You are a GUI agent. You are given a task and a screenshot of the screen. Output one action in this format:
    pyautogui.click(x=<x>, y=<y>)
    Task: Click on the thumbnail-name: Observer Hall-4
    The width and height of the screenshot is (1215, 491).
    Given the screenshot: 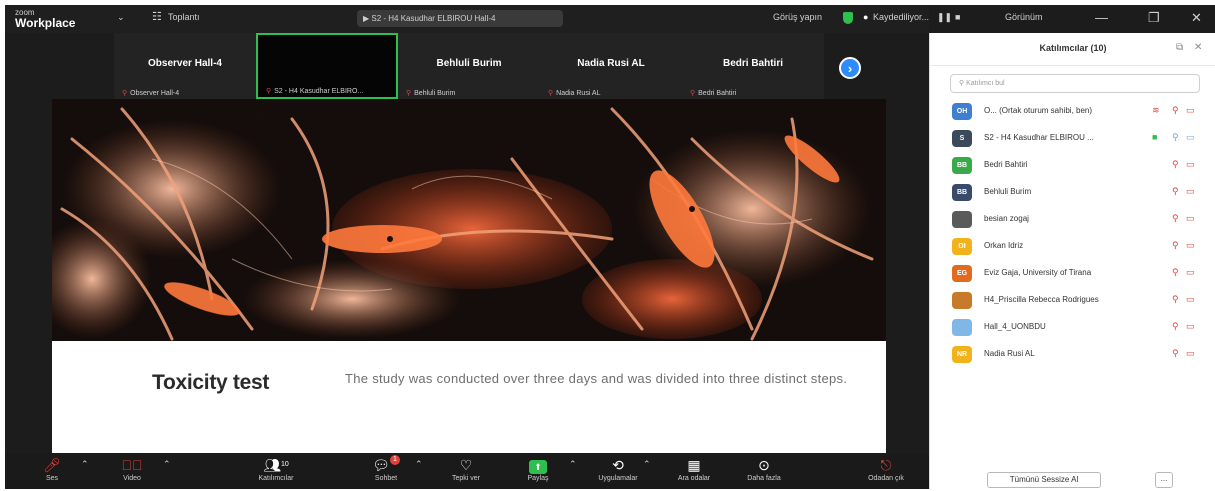 What is the action you would take?
    pyautogui.click(x=185, y=63)
    